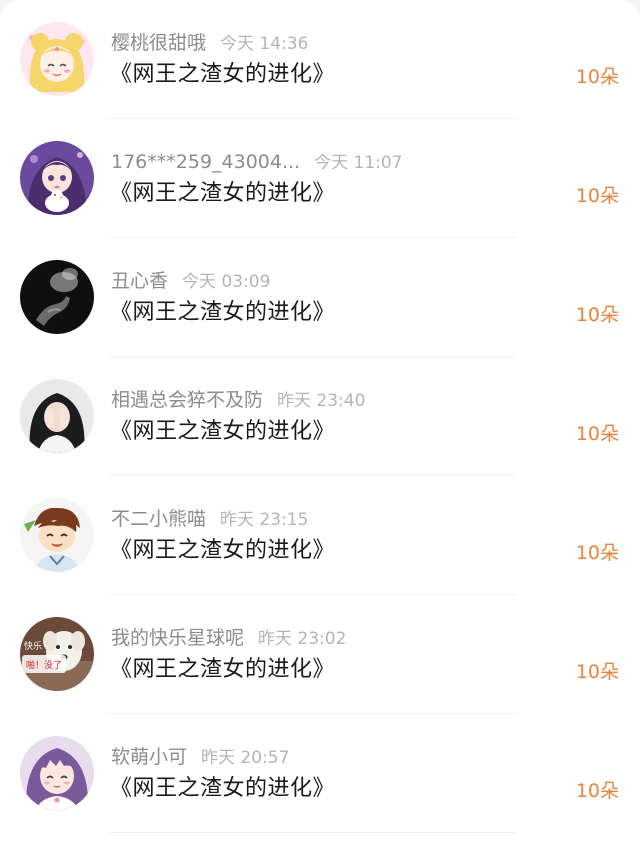 This screenshot has width=640, height=850. I want to click on girl-covering-face-avatar-icon, so click(57, 416).